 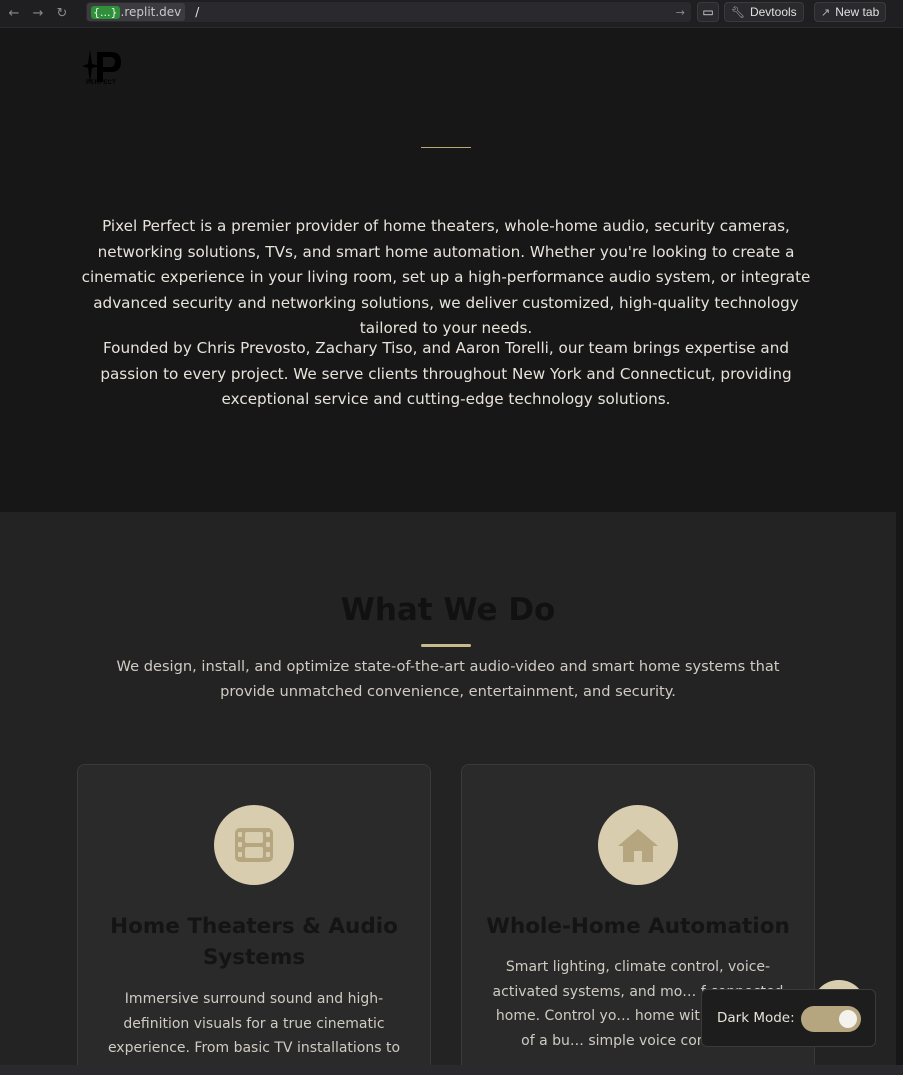 What do you see at coordinates (638, 845) in the screenshot?
I see `home-icon` at bounding box center [638, 845].